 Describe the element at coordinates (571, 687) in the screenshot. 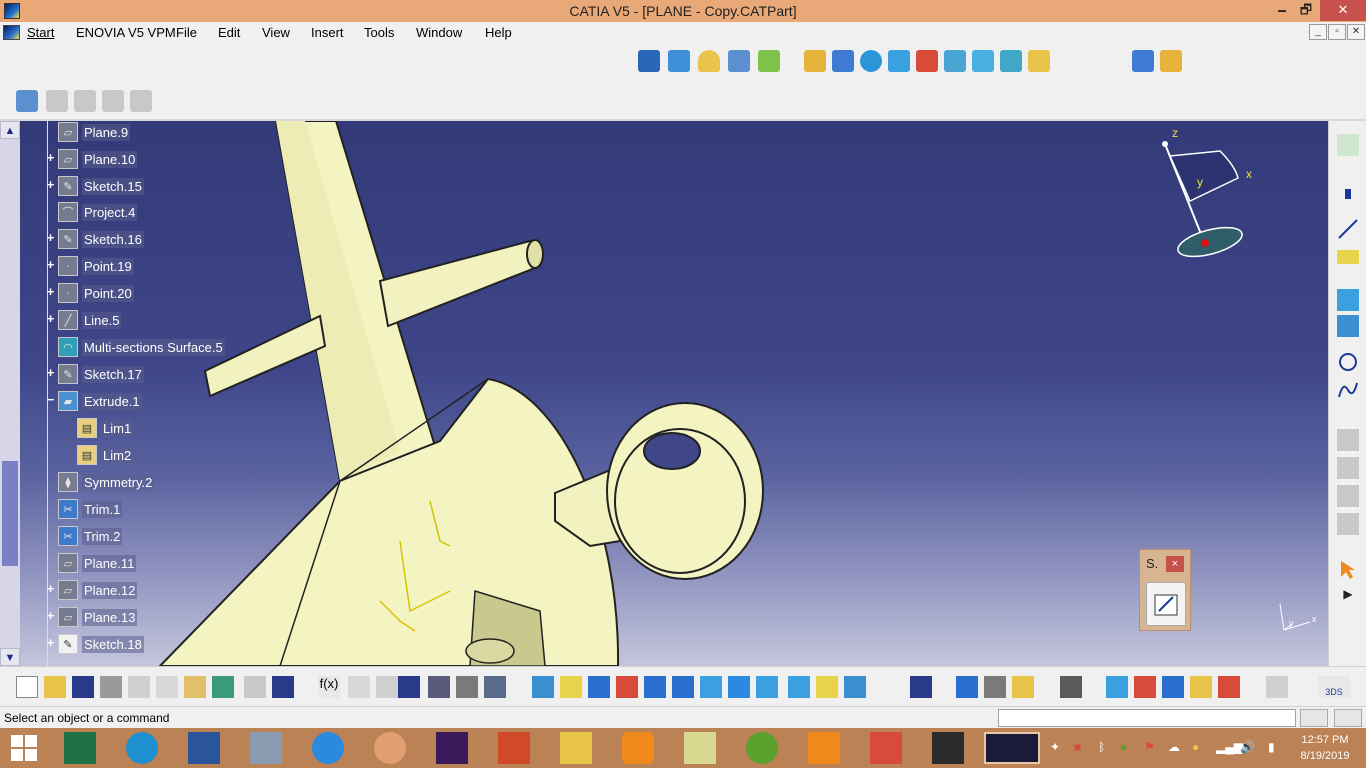

I see `fit-all-icon` at that location.